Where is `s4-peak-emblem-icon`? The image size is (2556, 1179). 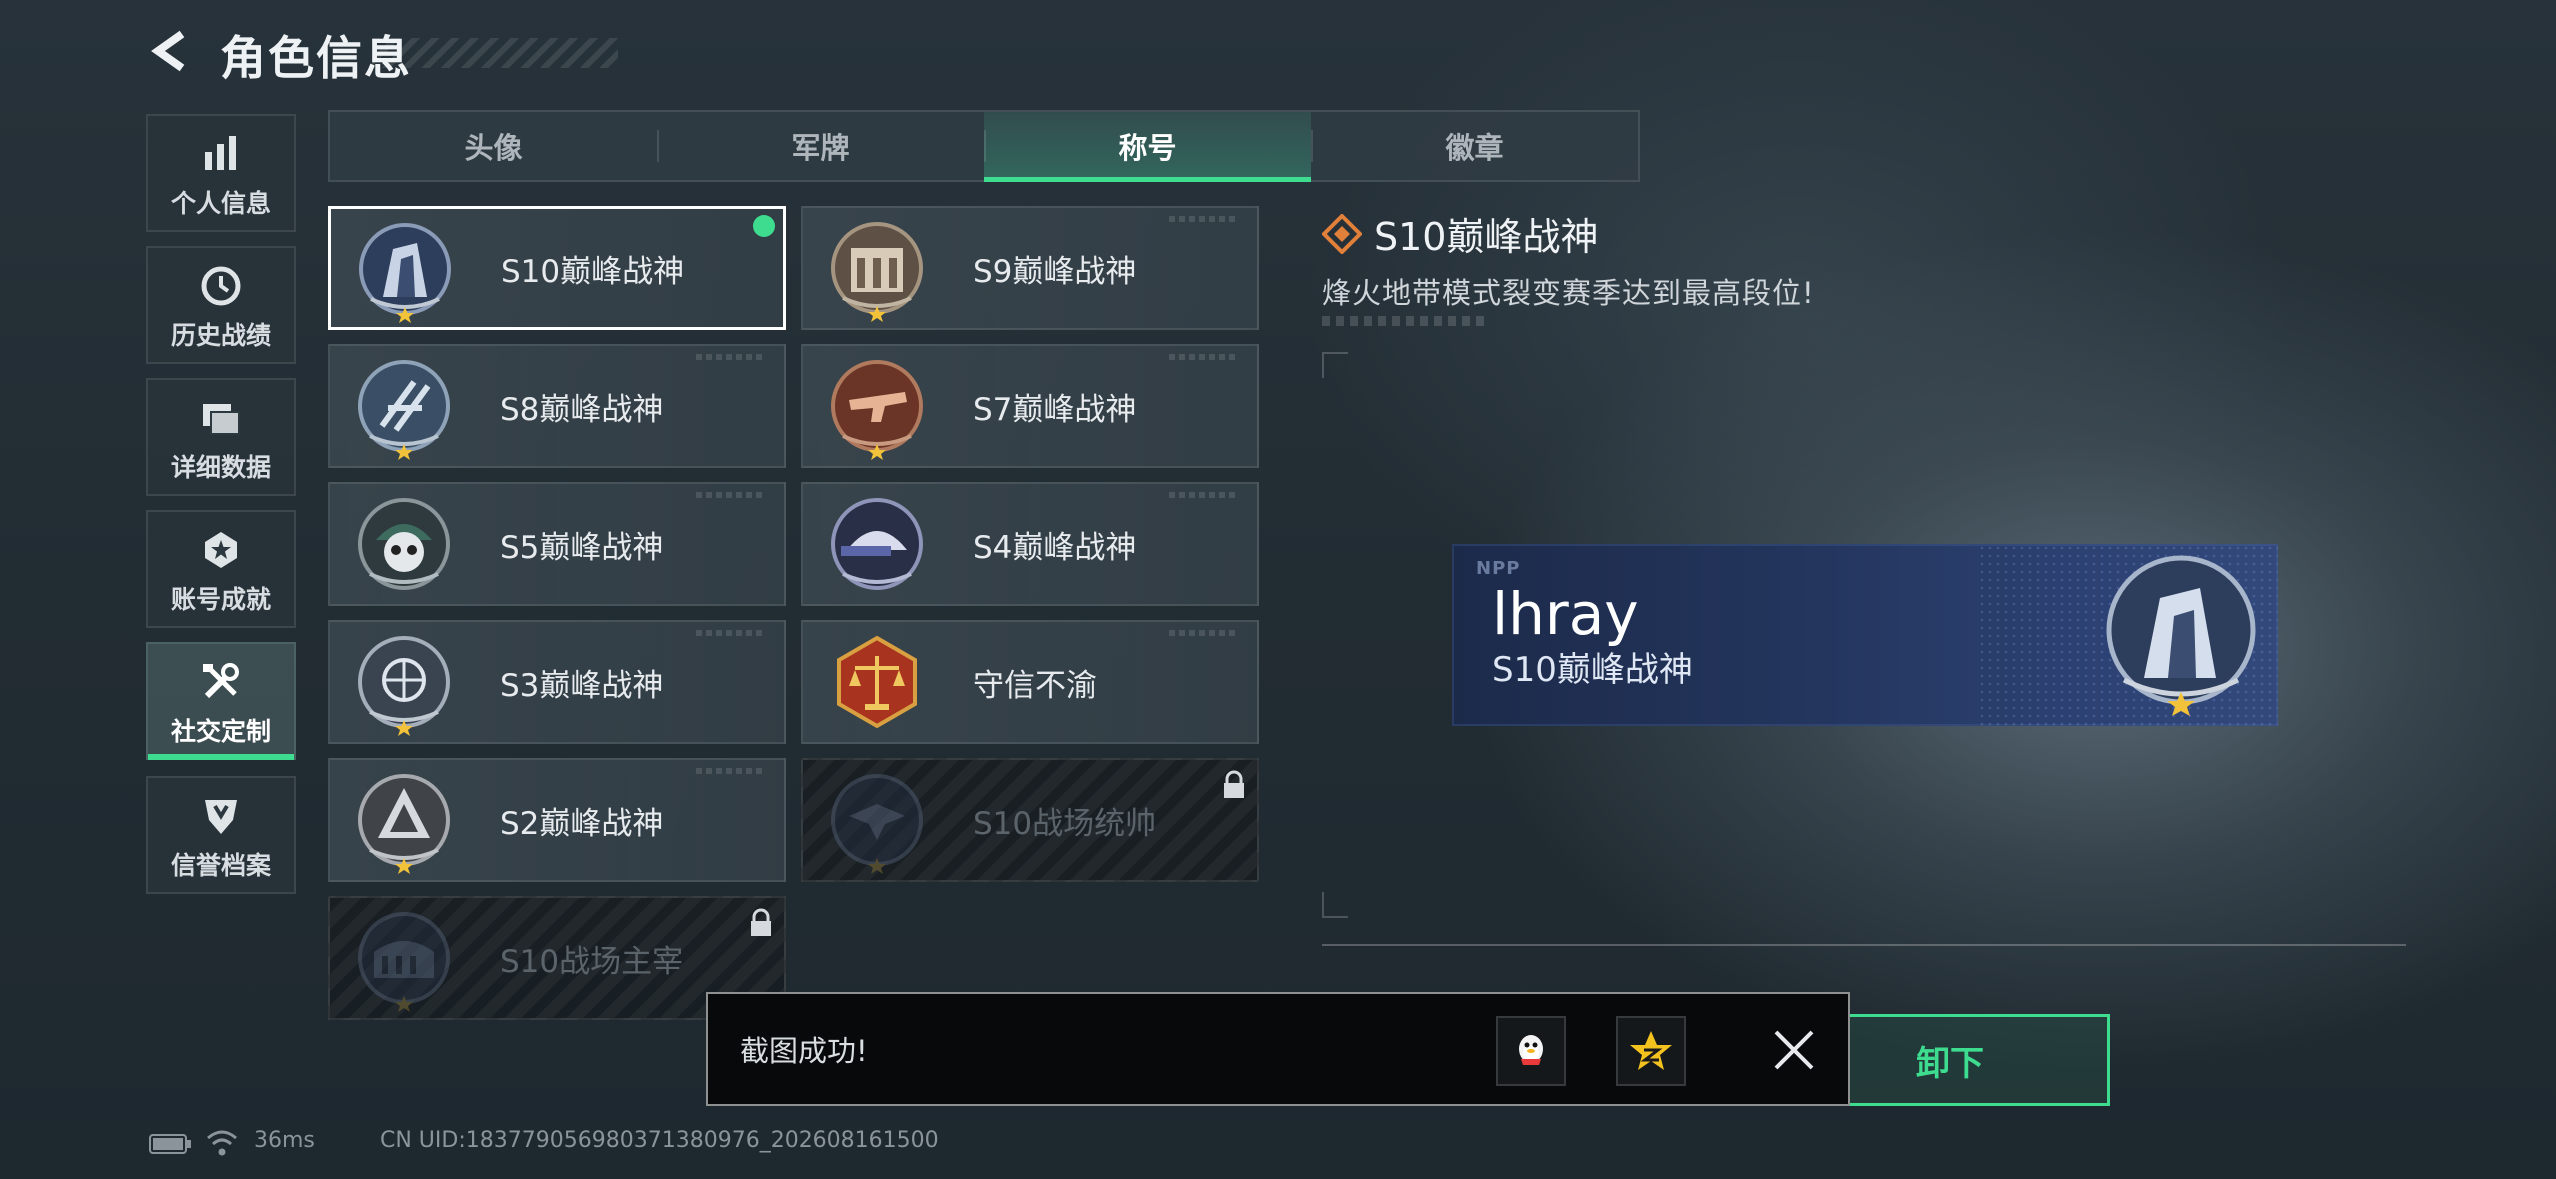
s4-peak-emblem-icon is located at coordinates (877, 544).